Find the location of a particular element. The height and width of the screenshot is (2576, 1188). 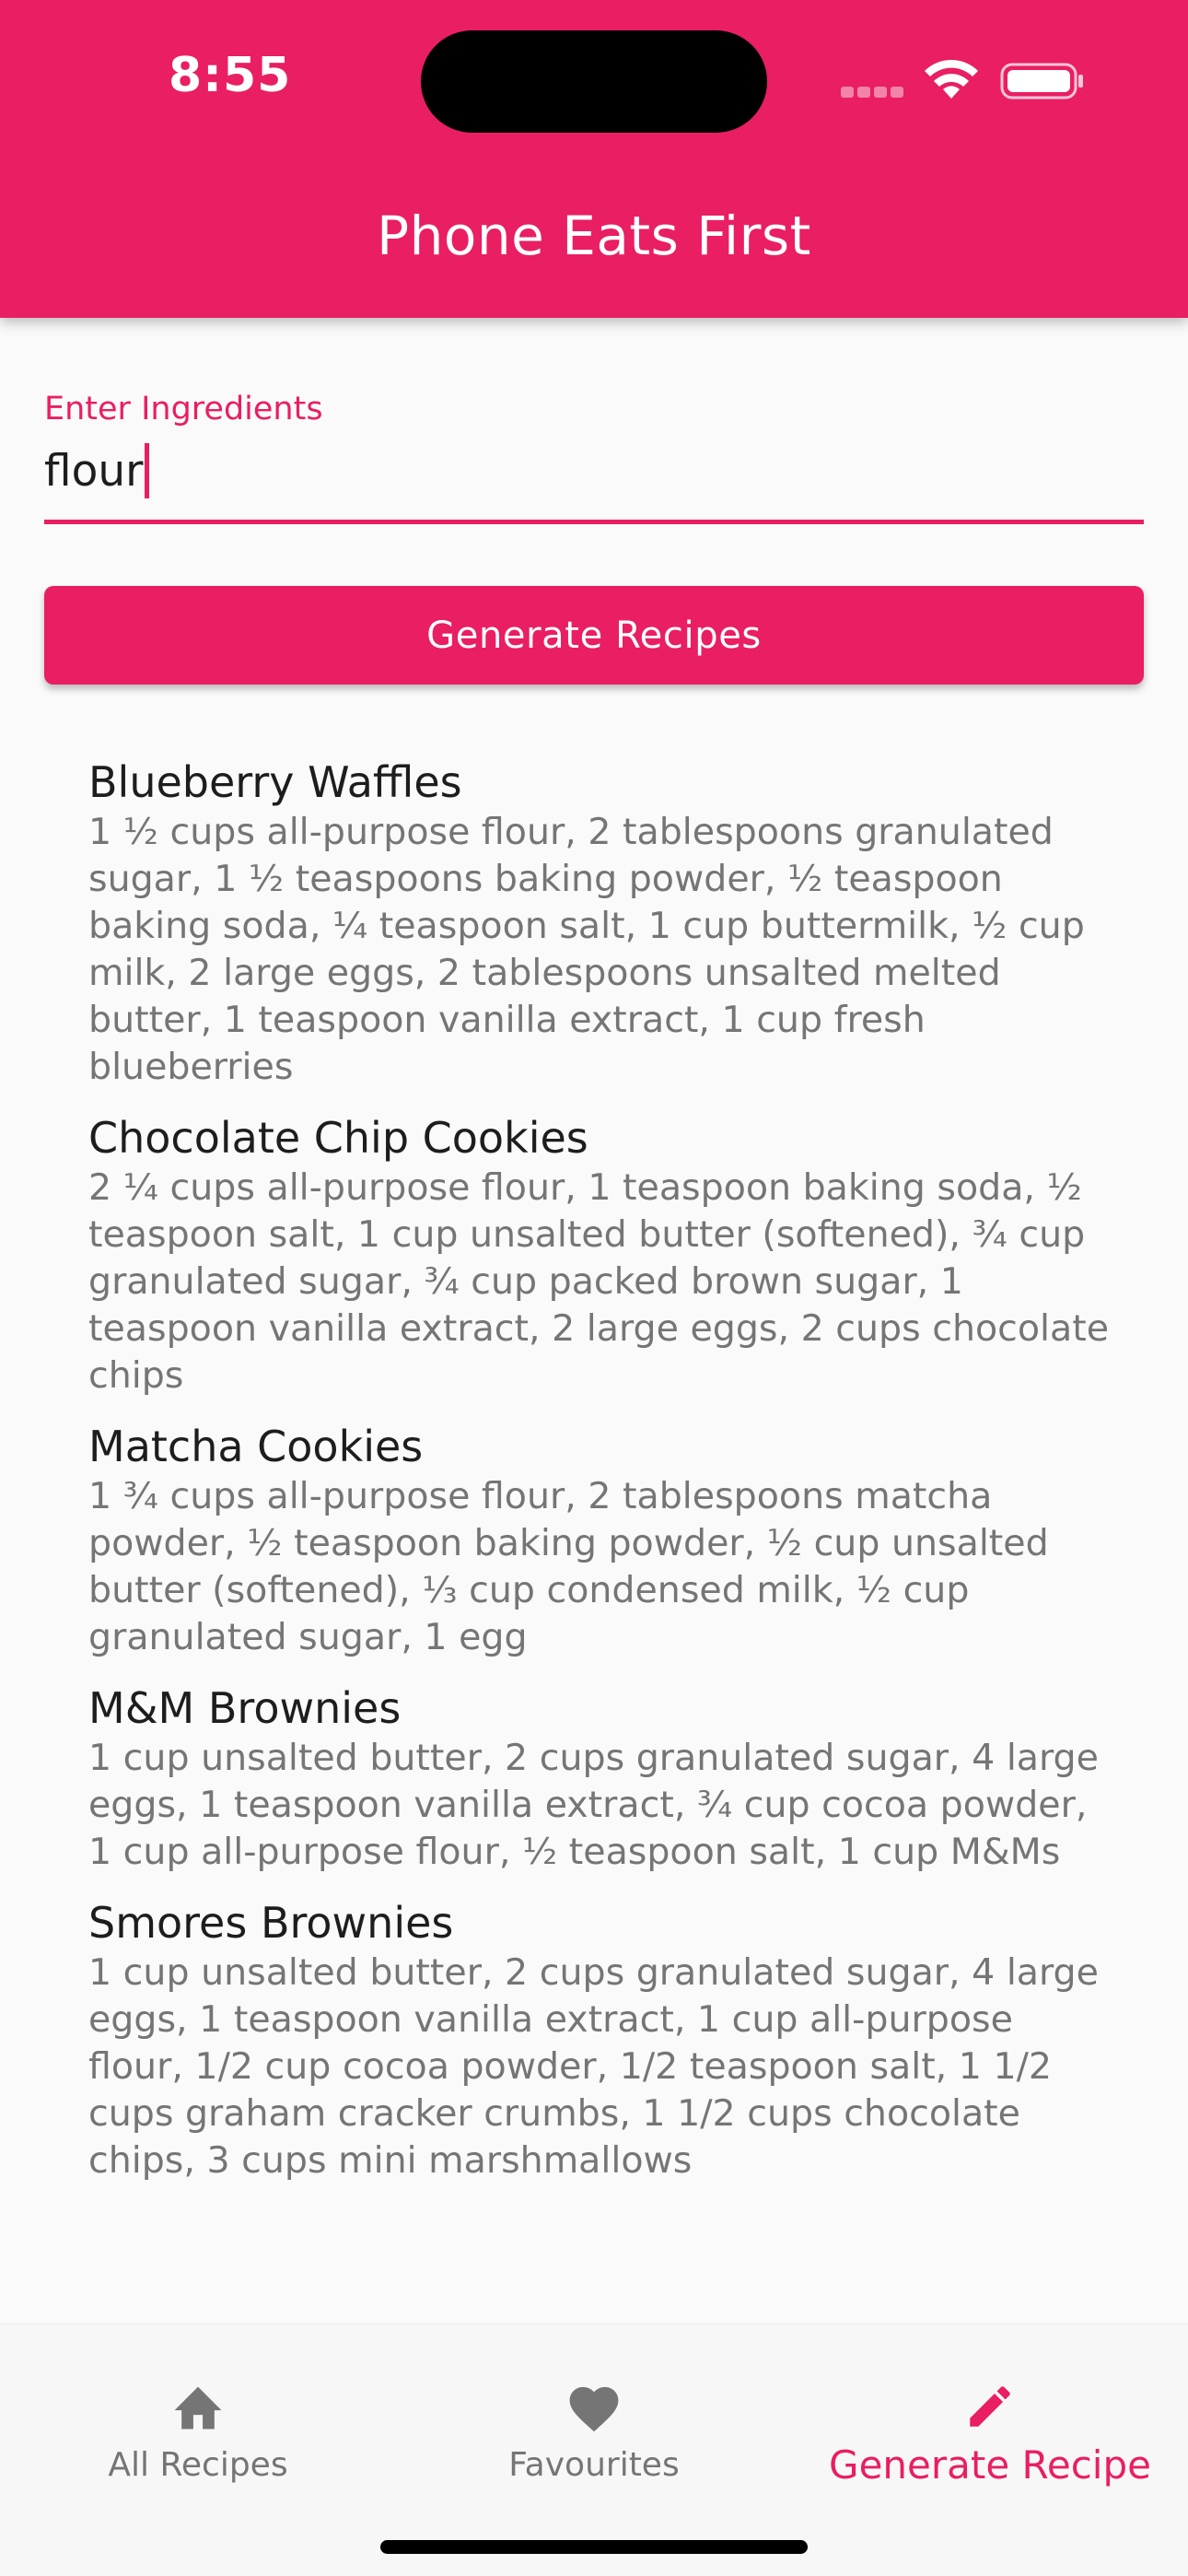

wifi-icon is located at coordinates (951, 79).